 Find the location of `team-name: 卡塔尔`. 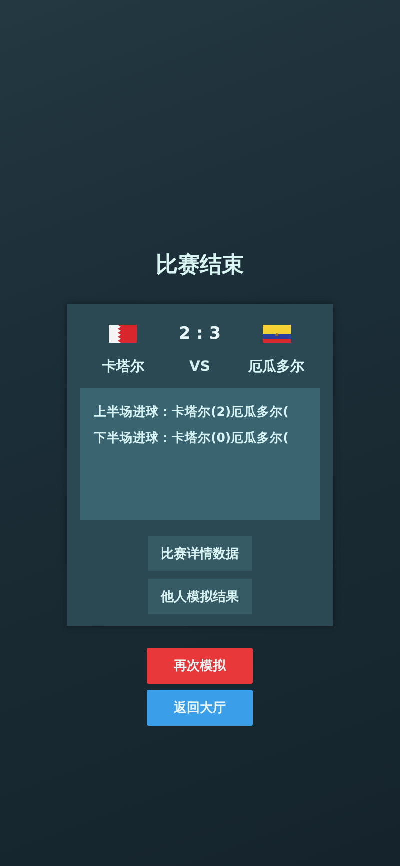

team-name: 卡塔尔 is located at coordinates (123, 367).